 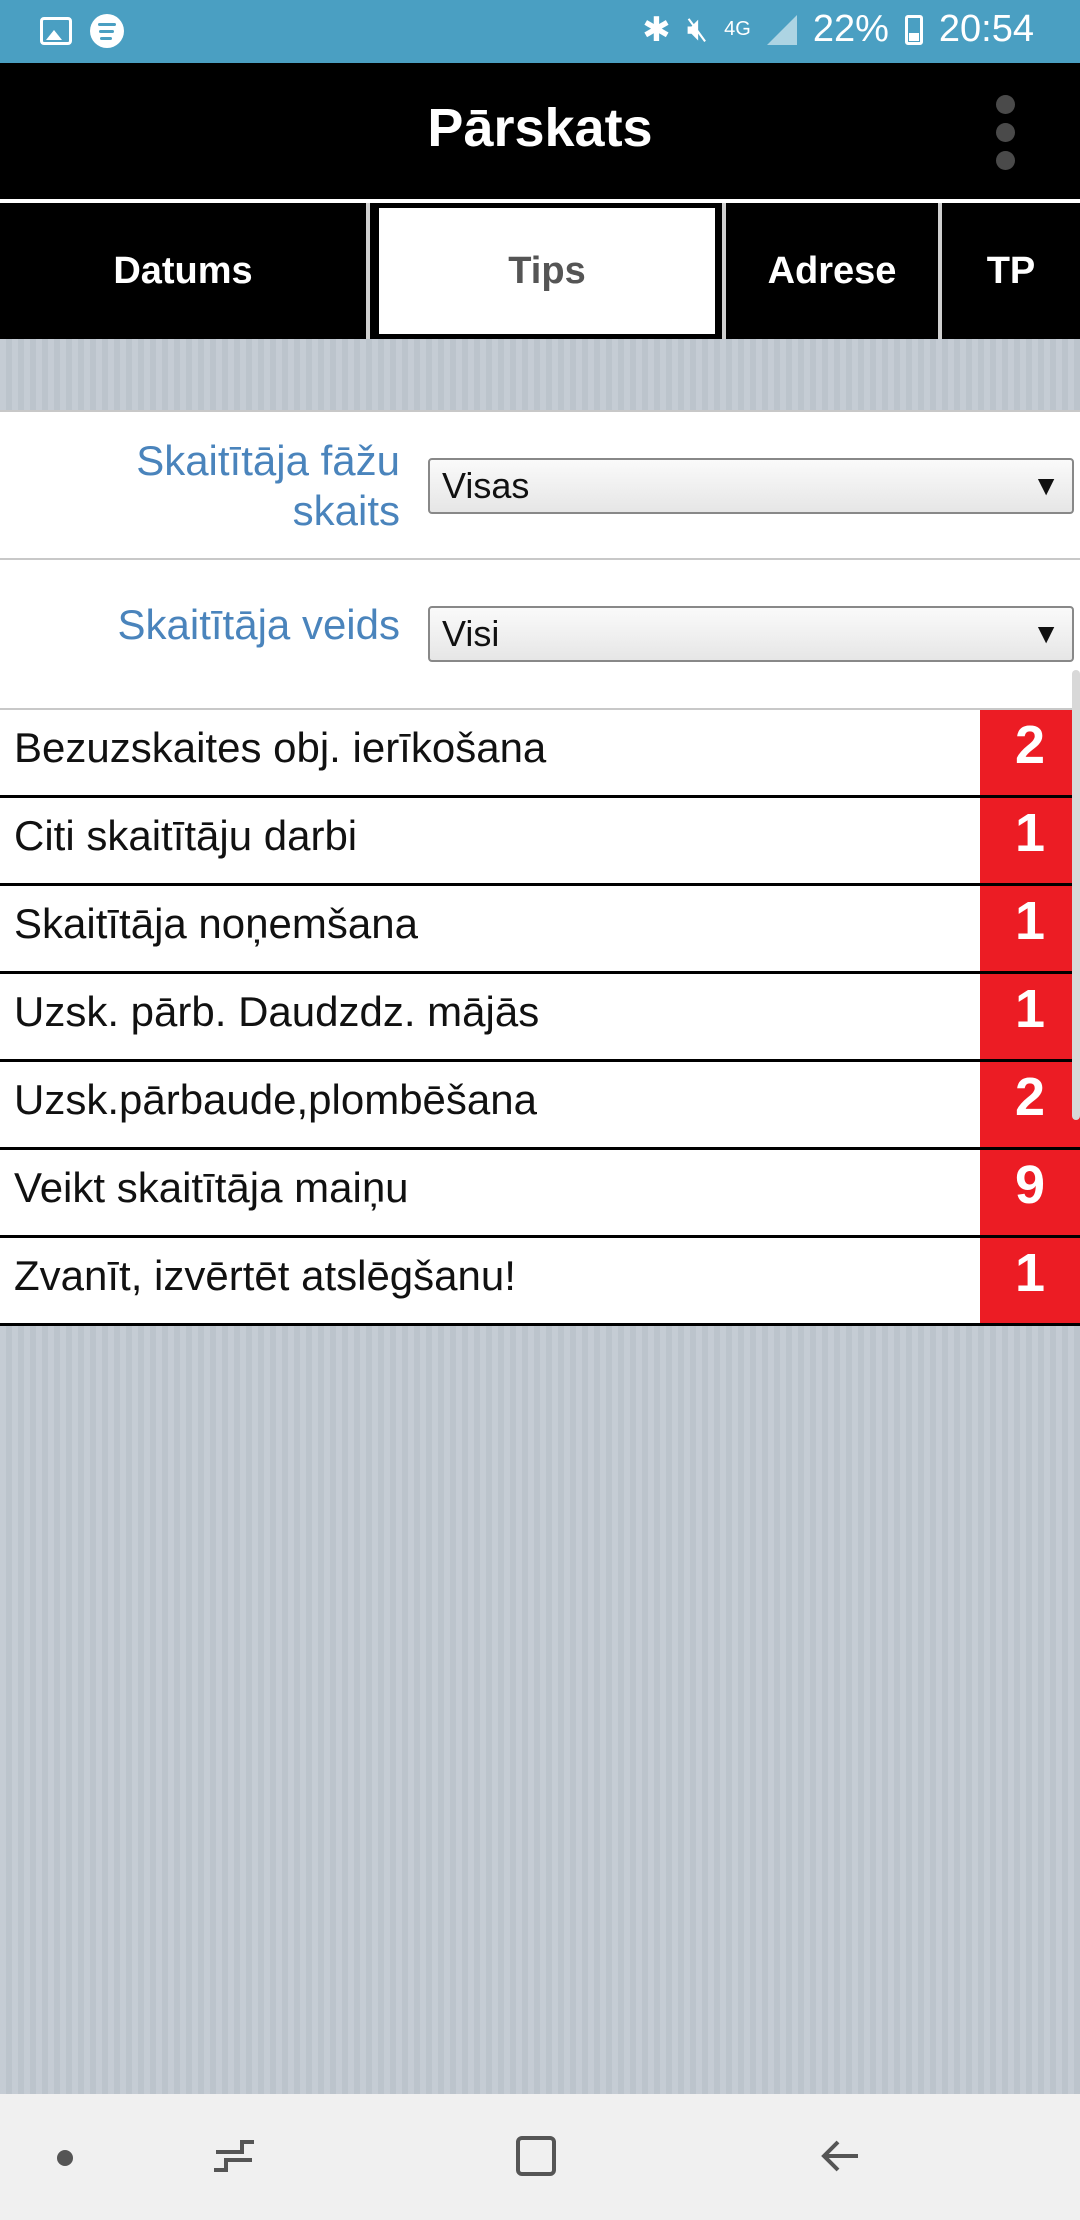 I want to click on type-label: Skaitītāja veids, so click(x=258, y=624).